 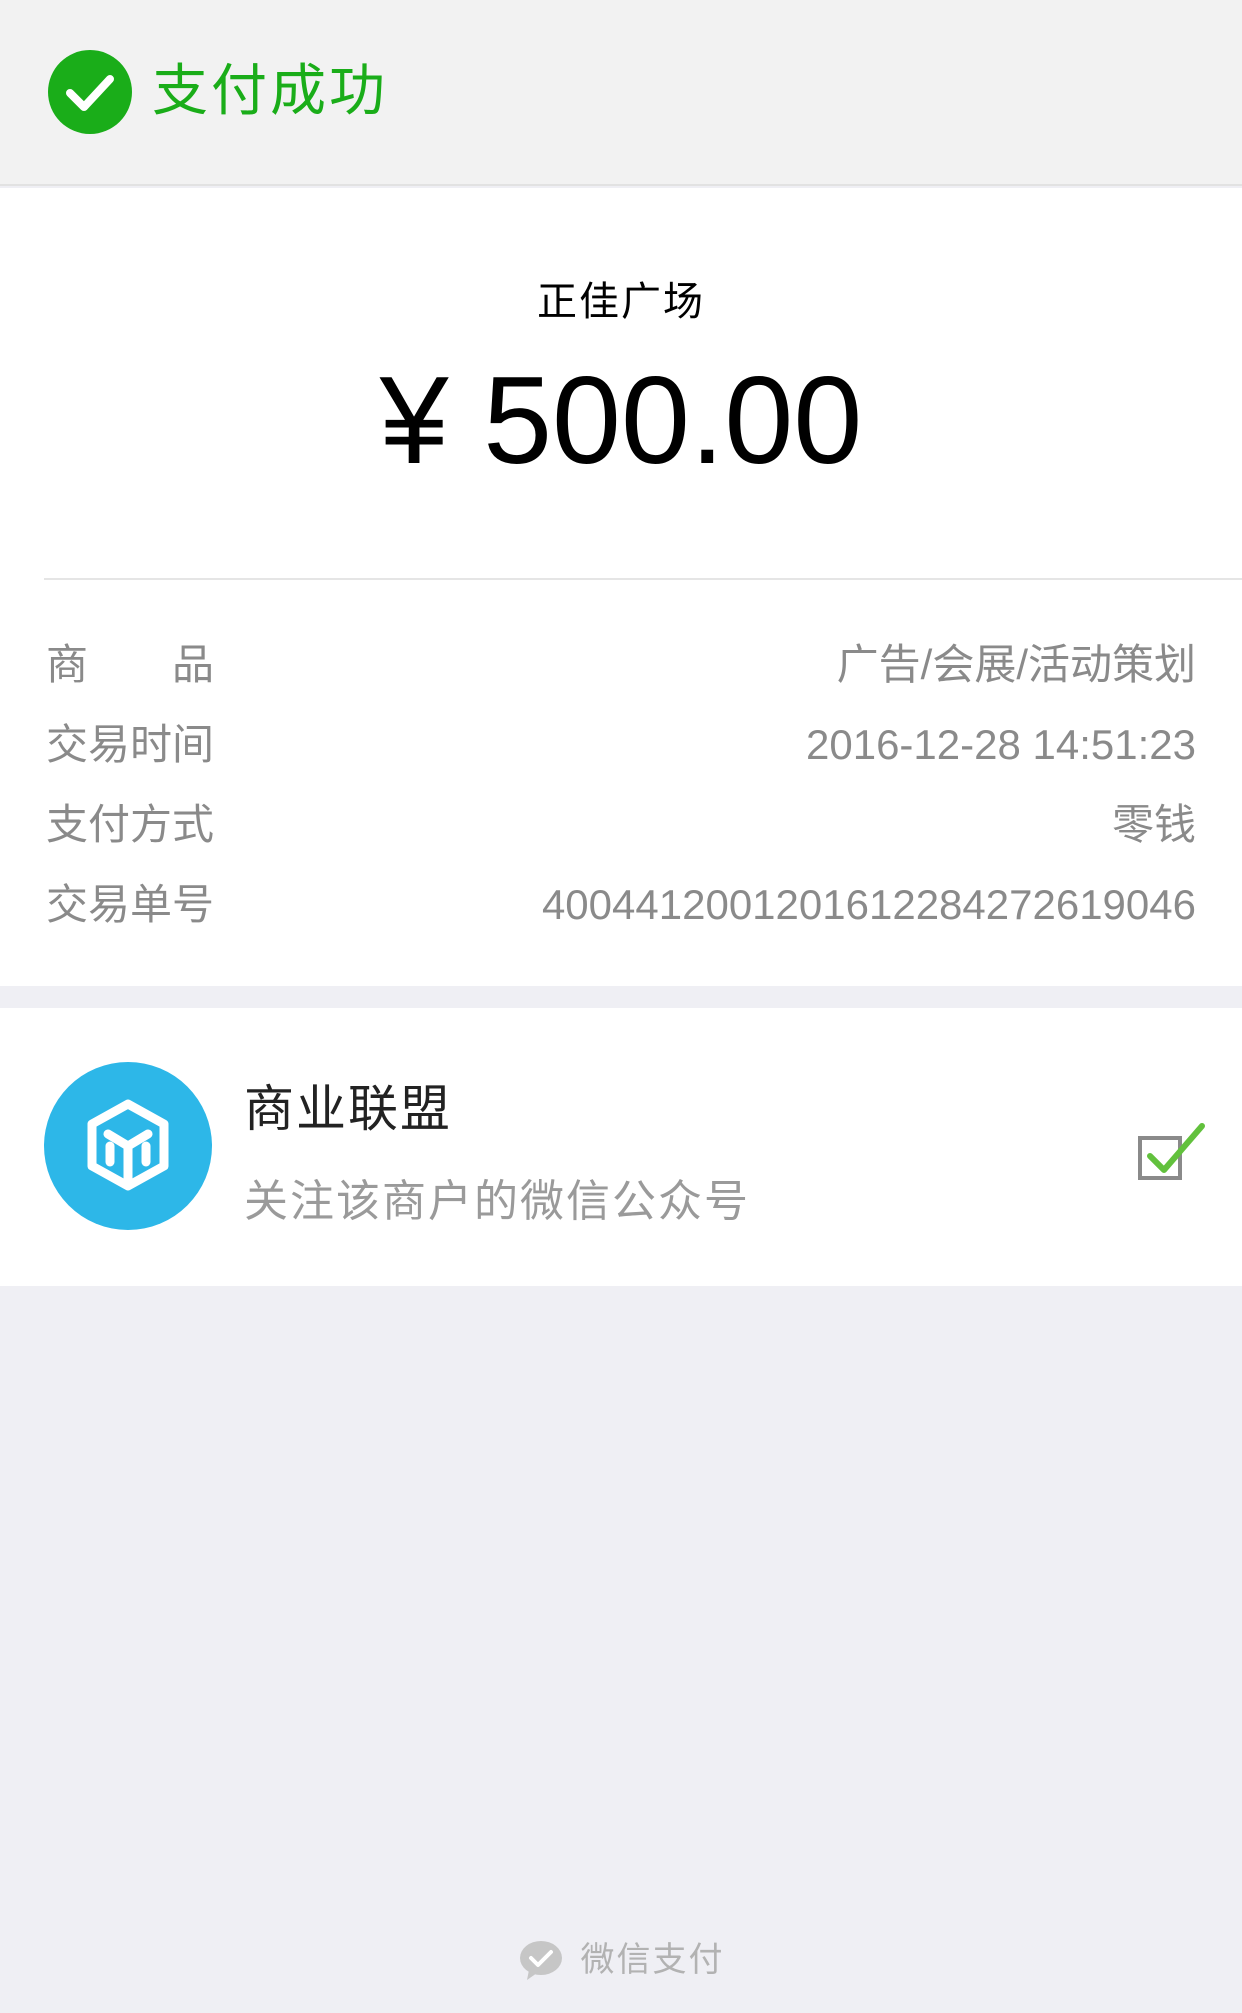 What do you see at coordinates (621, 93) in the screenshot?
I see `payment-status-bar: 支付成功` at bounding box center [621, 93].